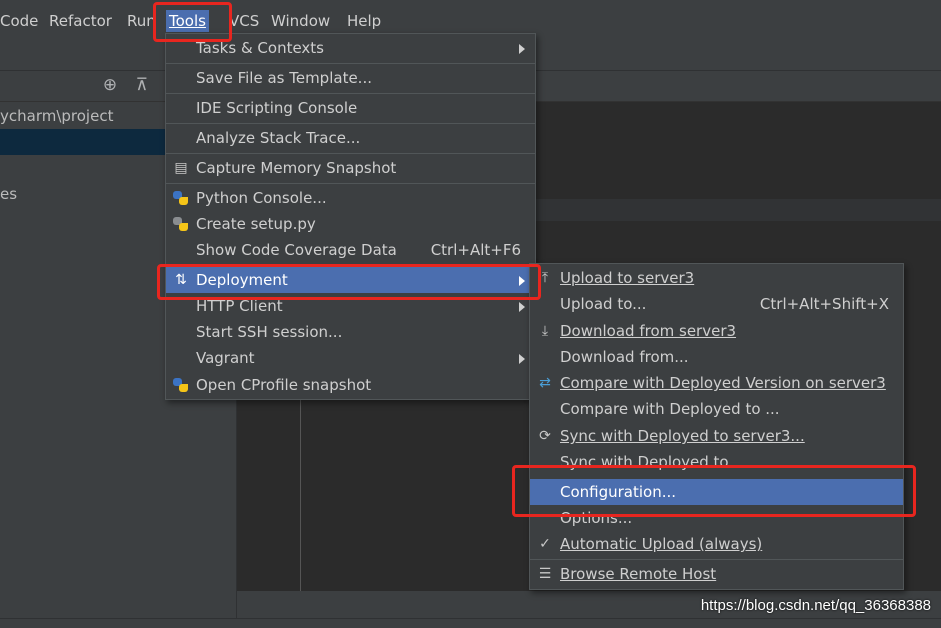 The image size is (941, 628). I want to click on menu-item-label: Browse Remote Host, so click(638, 574).